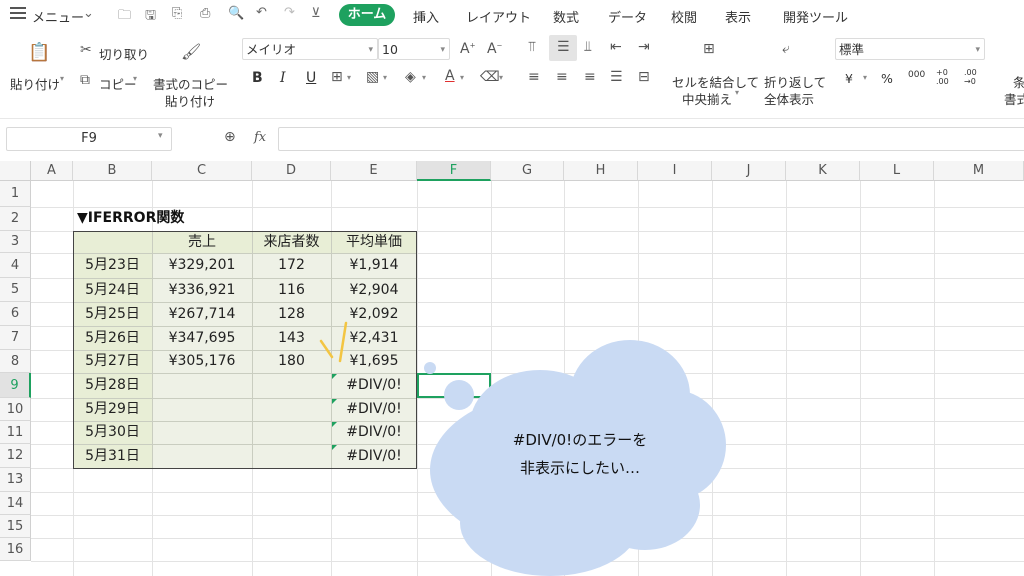 The height and width of the screenshot is (576, 1024). I want to click on cut-button: 切り取り, so click(124, 53).